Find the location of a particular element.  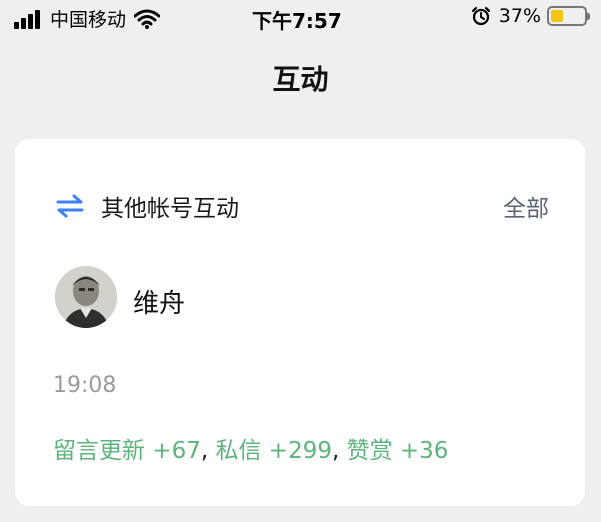

card-header: 其他帐号互动 is located at coordinates (147, 206).